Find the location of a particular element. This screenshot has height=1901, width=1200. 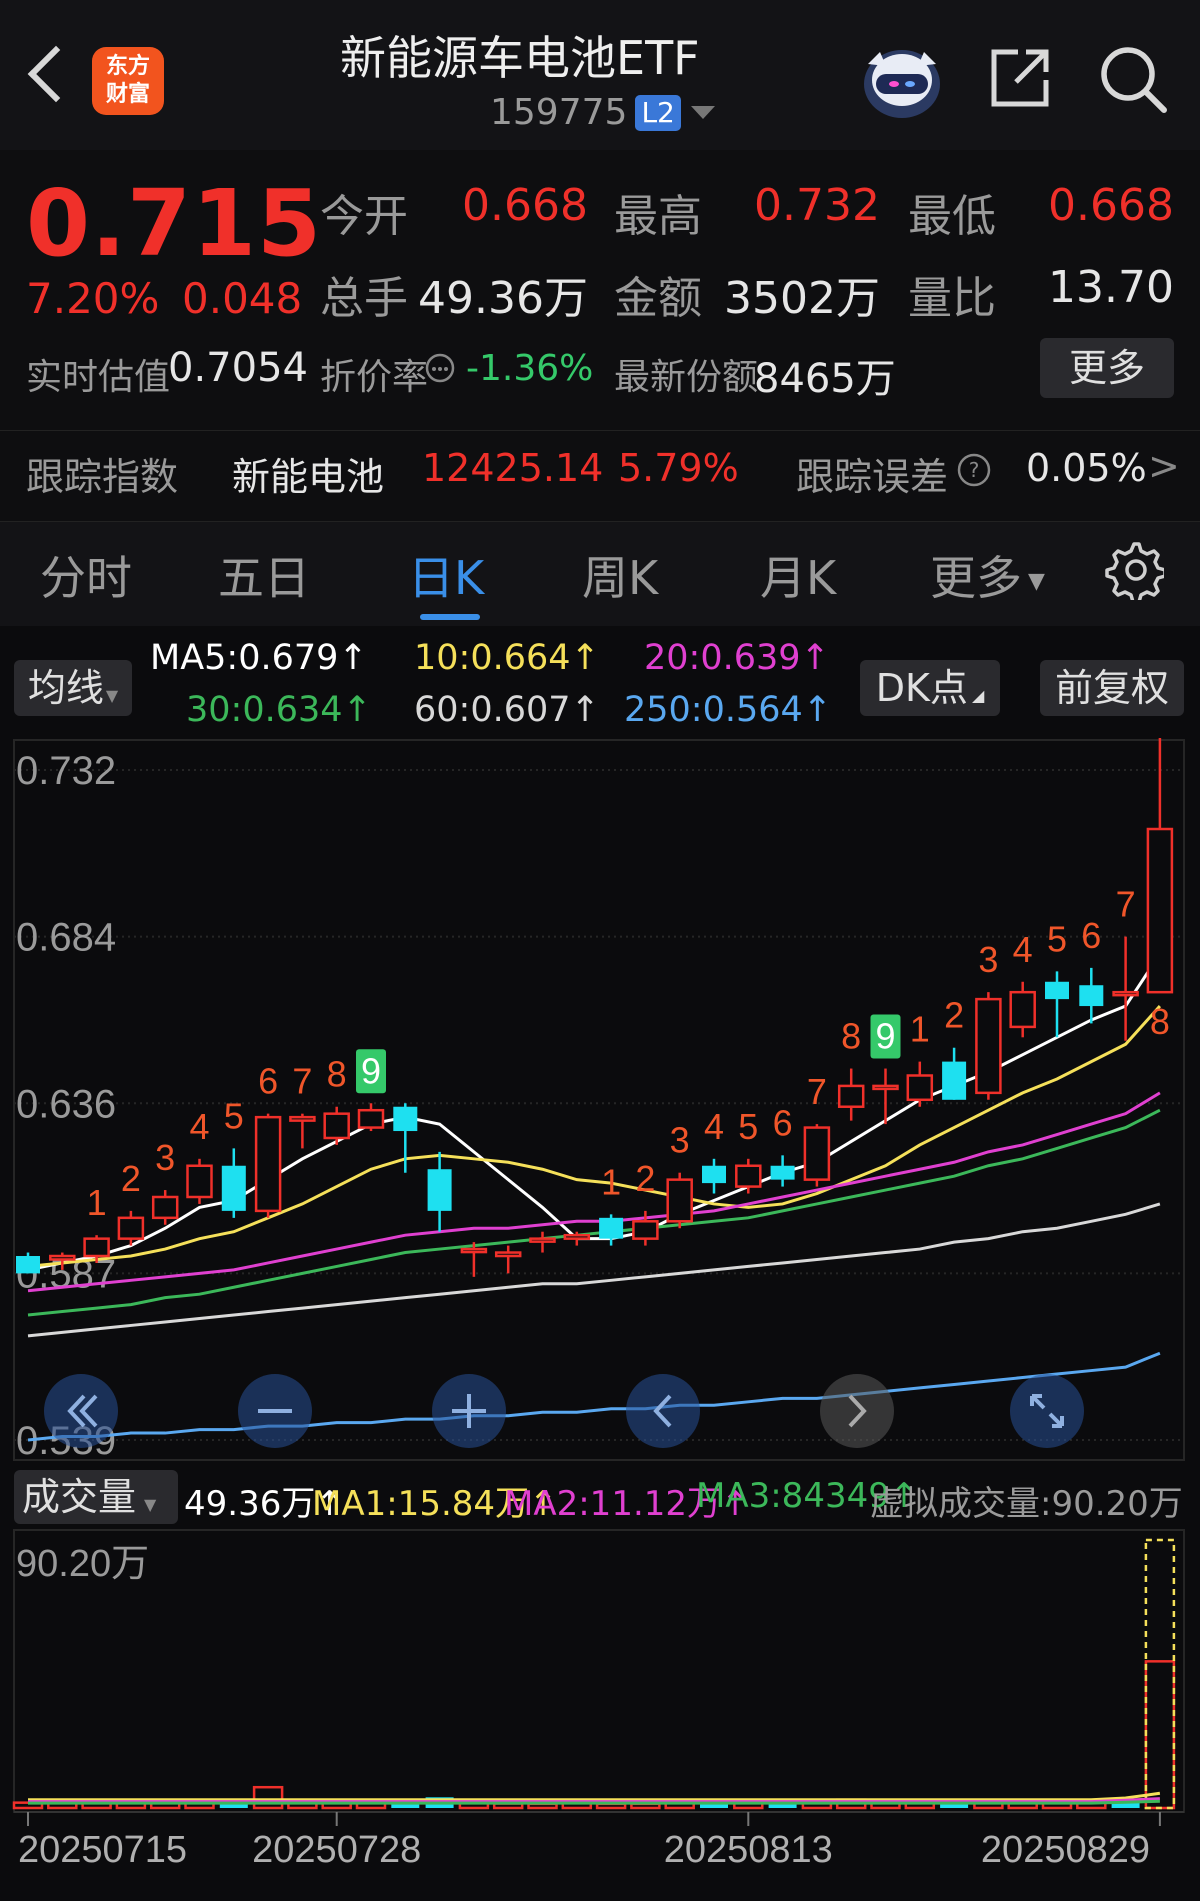

expand-glyph is located at coordinates (1047, 1411).